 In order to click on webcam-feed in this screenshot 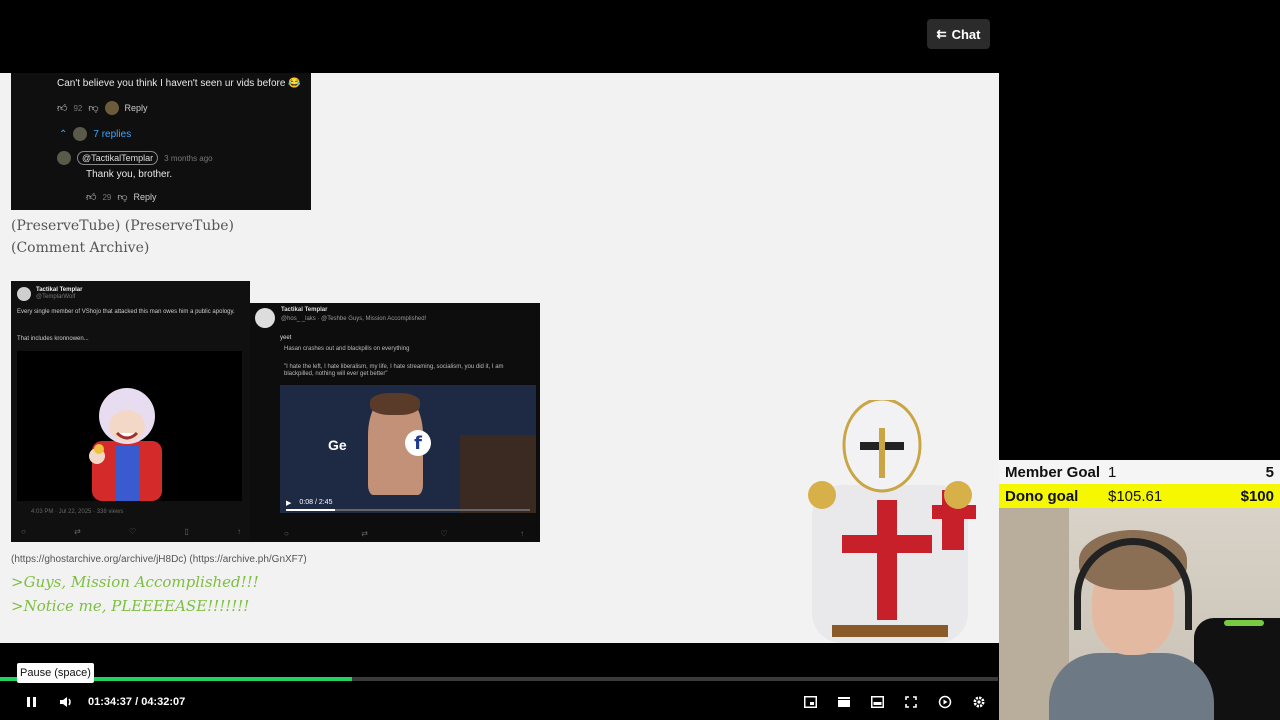, I will do `click(1139, 614)`.